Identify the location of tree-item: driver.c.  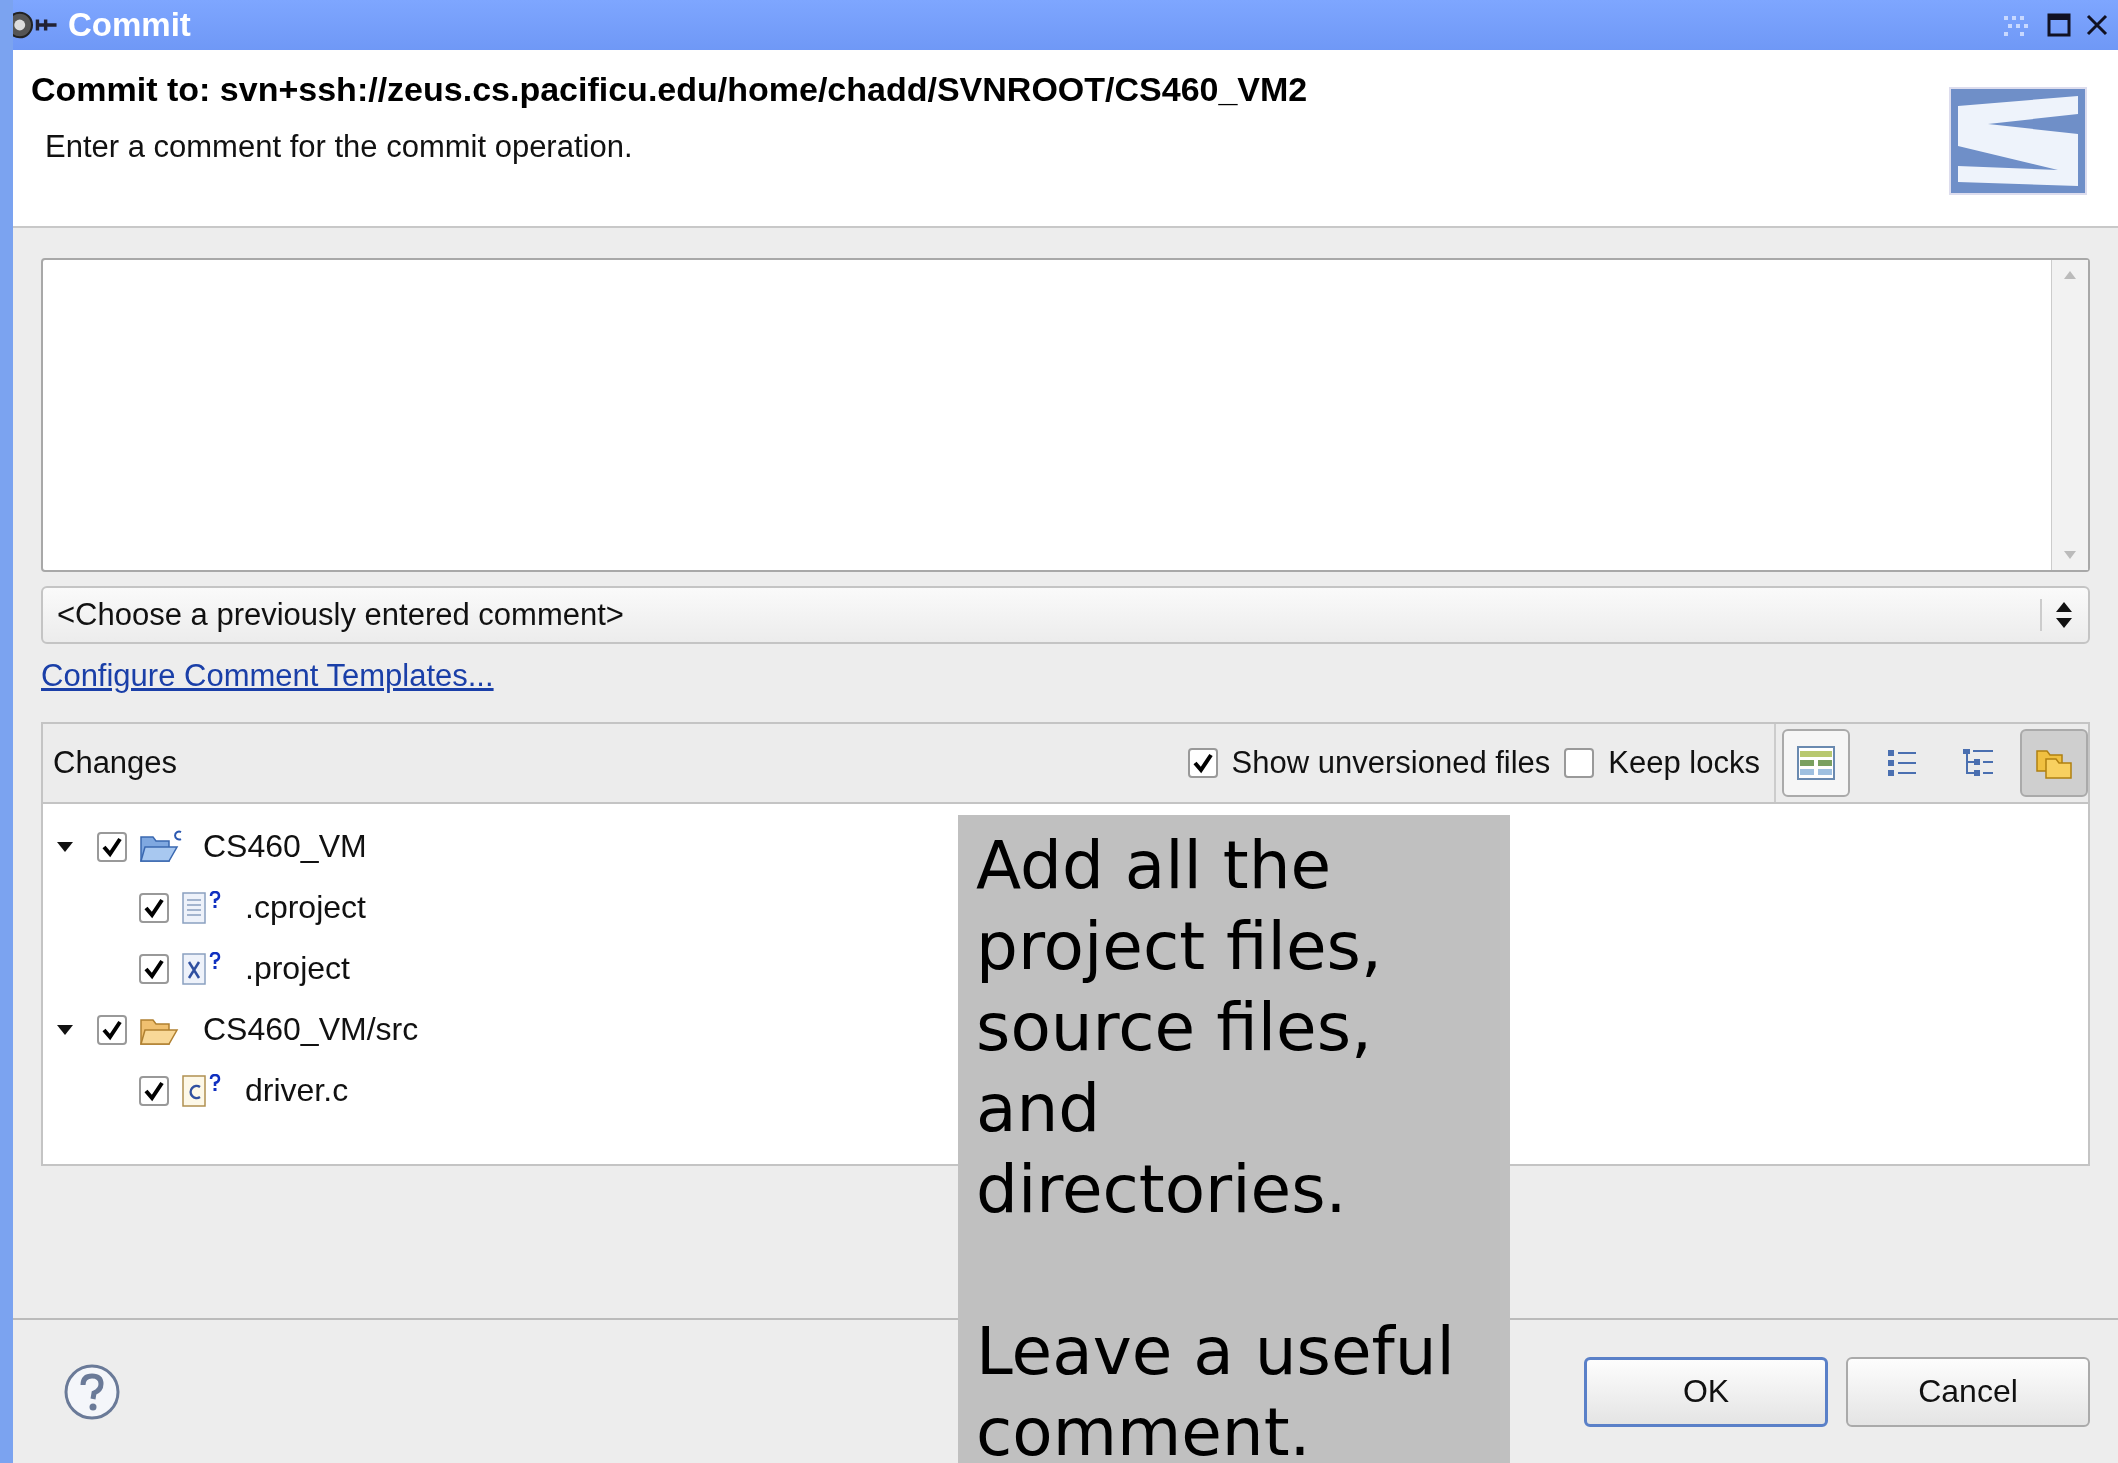
(297, 1090).